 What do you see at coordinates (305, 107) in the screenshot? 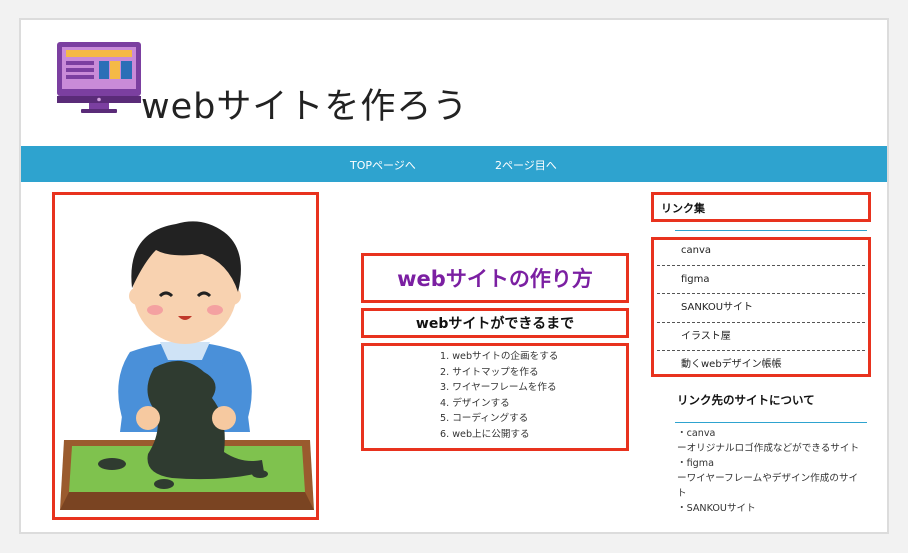
I see `site-title: webサイトを作ろう` at bounding box center [305, 107].